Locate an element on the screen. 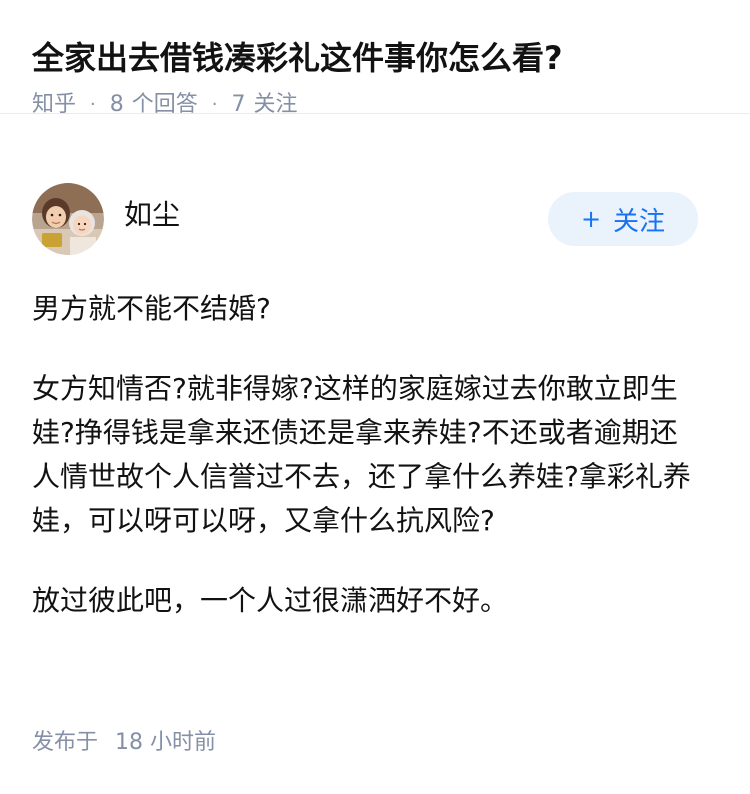  follow-button: + 关注 is located at coordinates (623, 219).